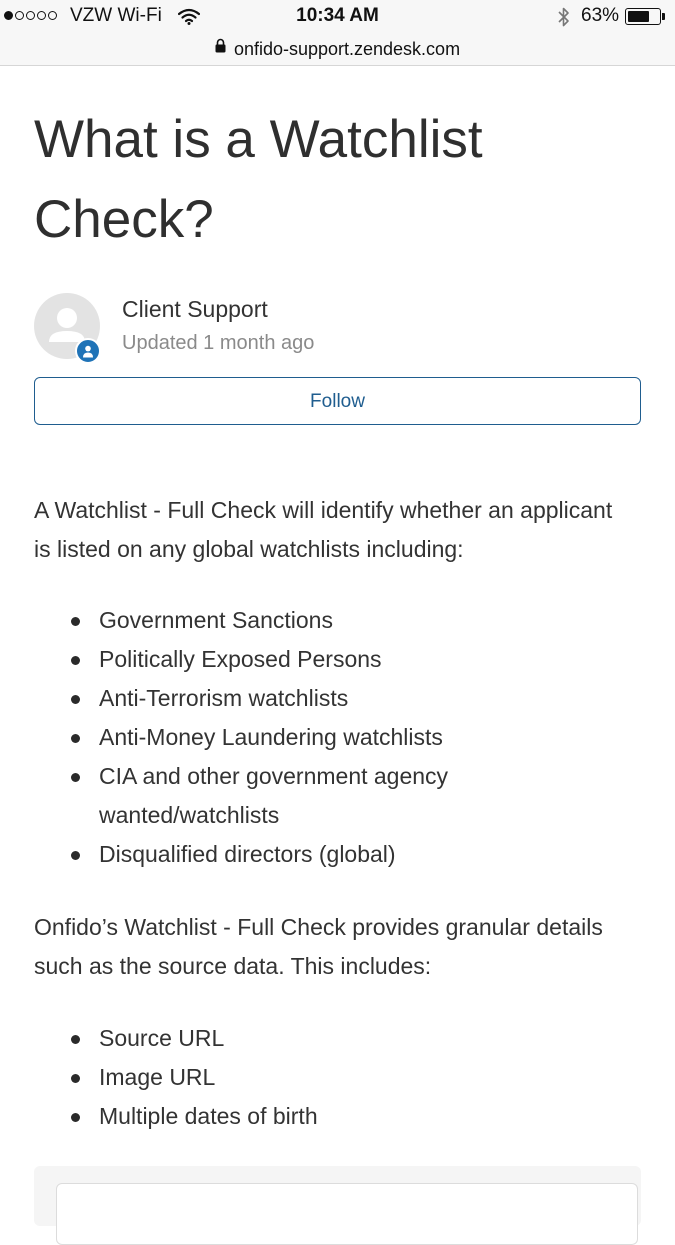 This screenshot has width=675, height=1245. I want to click on updated-timestamp: Updated 1 month ago, so click(218, 343).